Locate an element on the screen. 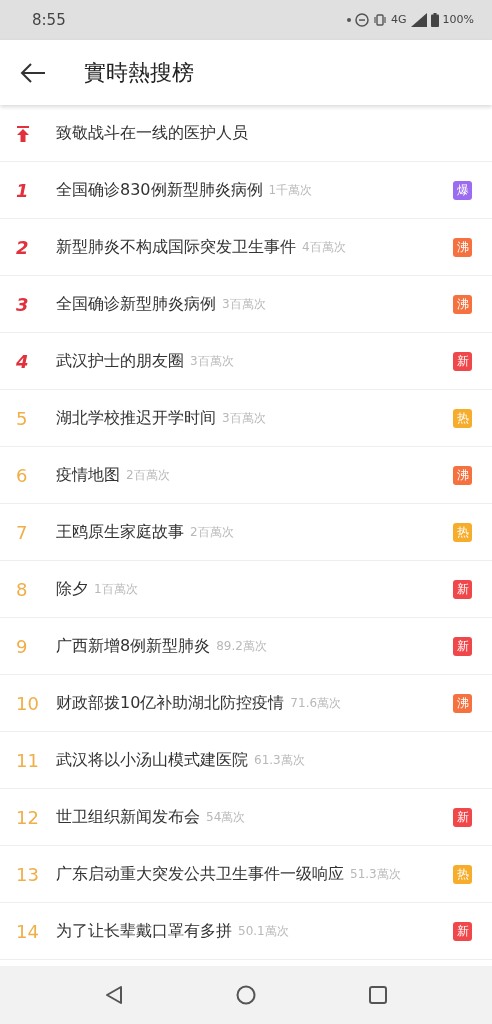 This screenshot has height=1024, width=492. topic-title: 王鸥原生家庭故事 is located at coordinates (120, 532).